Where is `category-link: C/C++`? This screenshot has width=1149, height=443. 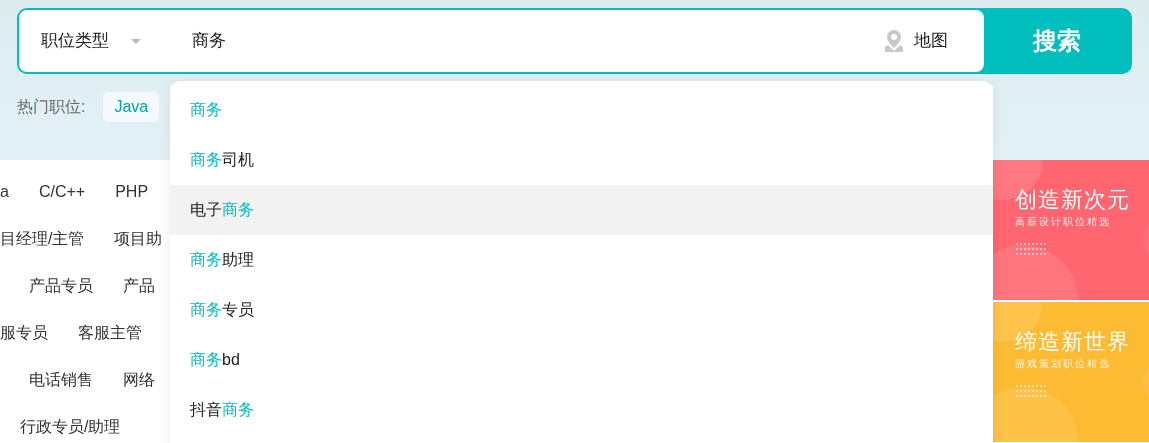 category-link: C/C++ is located at coordinates (62, 202).